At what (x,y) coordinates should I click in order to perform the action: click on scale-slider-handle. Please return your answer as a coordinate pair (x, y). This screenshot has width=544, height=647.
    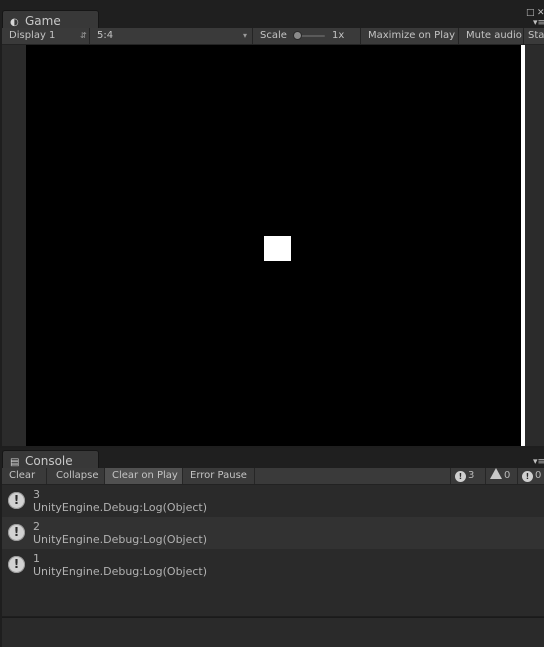
    Looking at the image, I should click on (297, 35).